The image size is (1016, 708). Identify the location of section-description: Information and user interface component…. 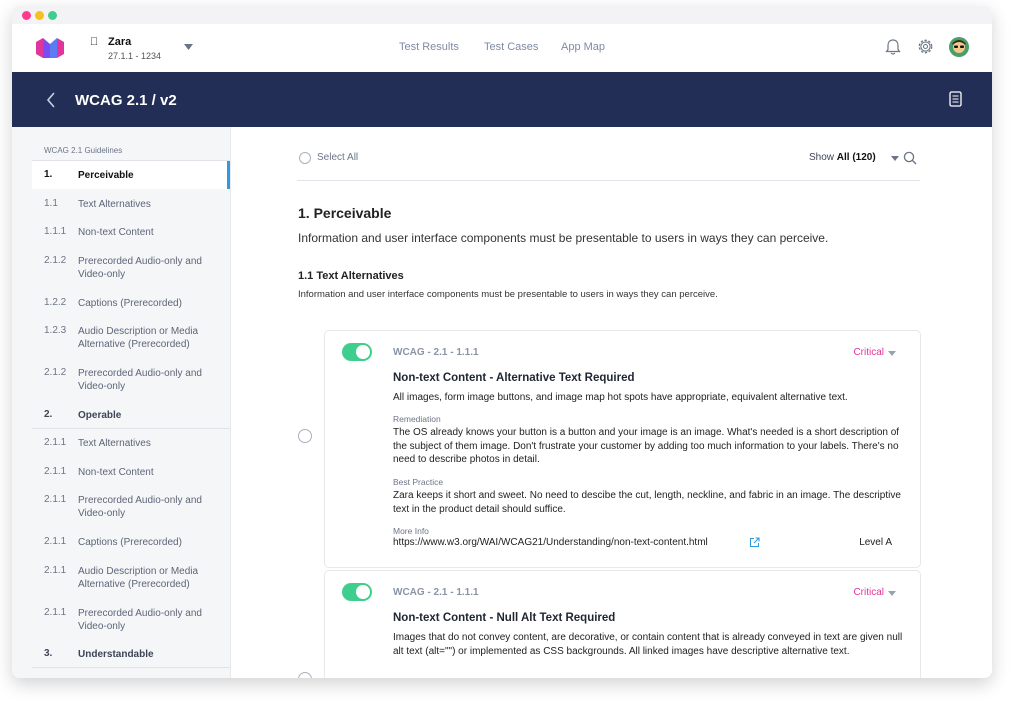
(563, 238).